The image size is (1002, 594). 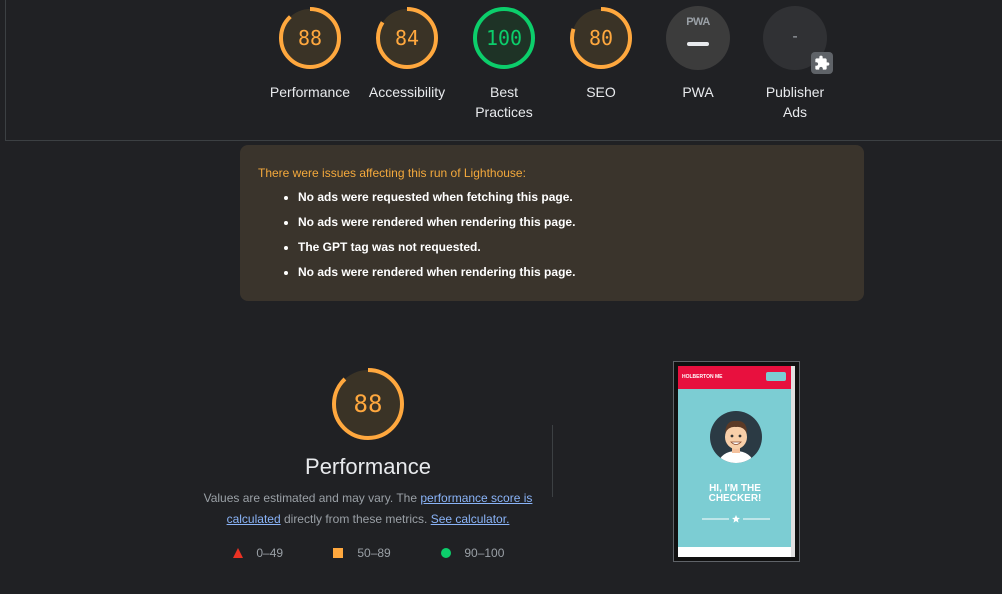 What do you see at coordinates (484, 553) in the screenshot?
I see `legend-range: 90–100` at bounding box center [484, 553].